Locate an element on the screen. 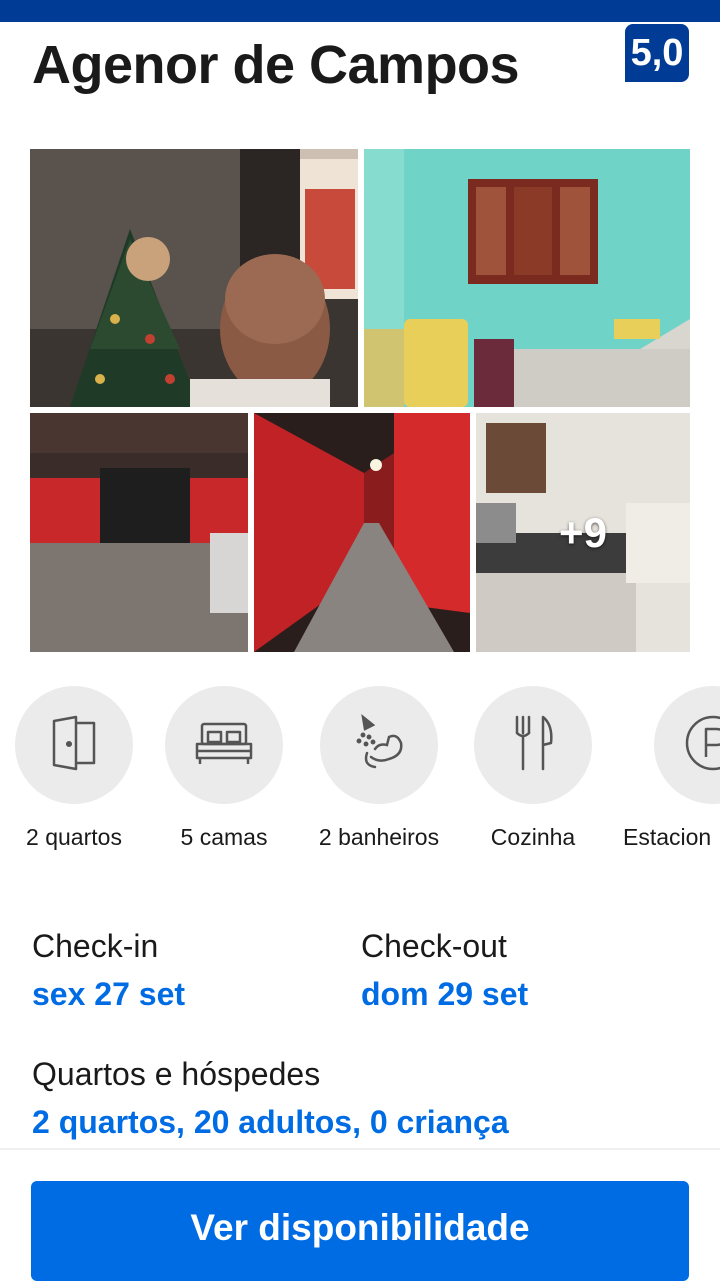 Image resolution: width=720 pixels, height=1281 pixels. more-photos-count: +9 is located at coordinates (583, 532).